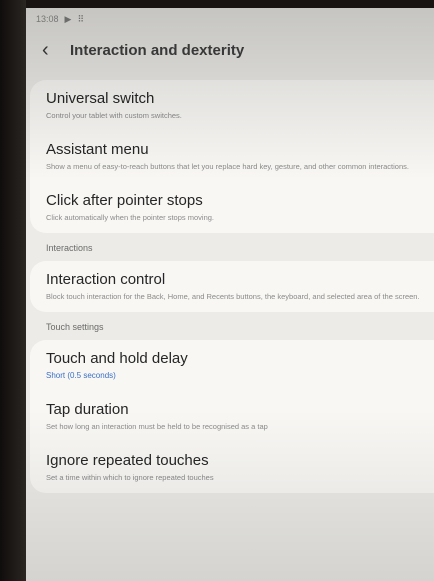  I want to click on setting-title: Assistant menu, so click(97, 149).